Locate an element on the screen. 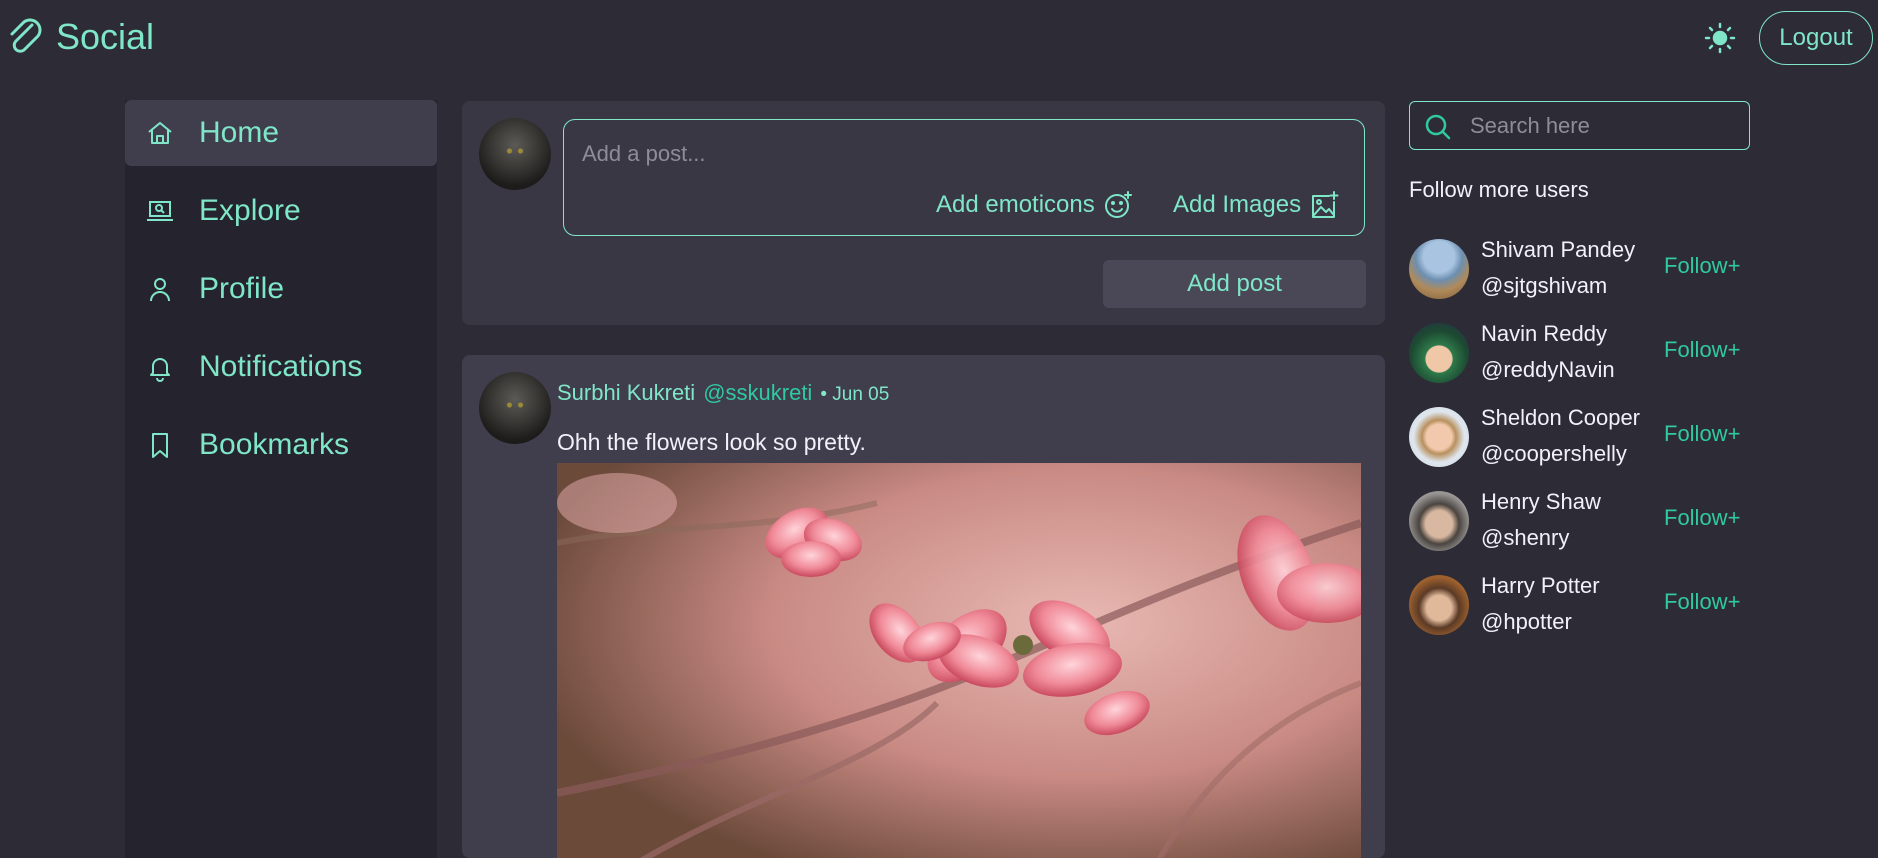  theme-toggle-button is located at coordinates (1720, 38).